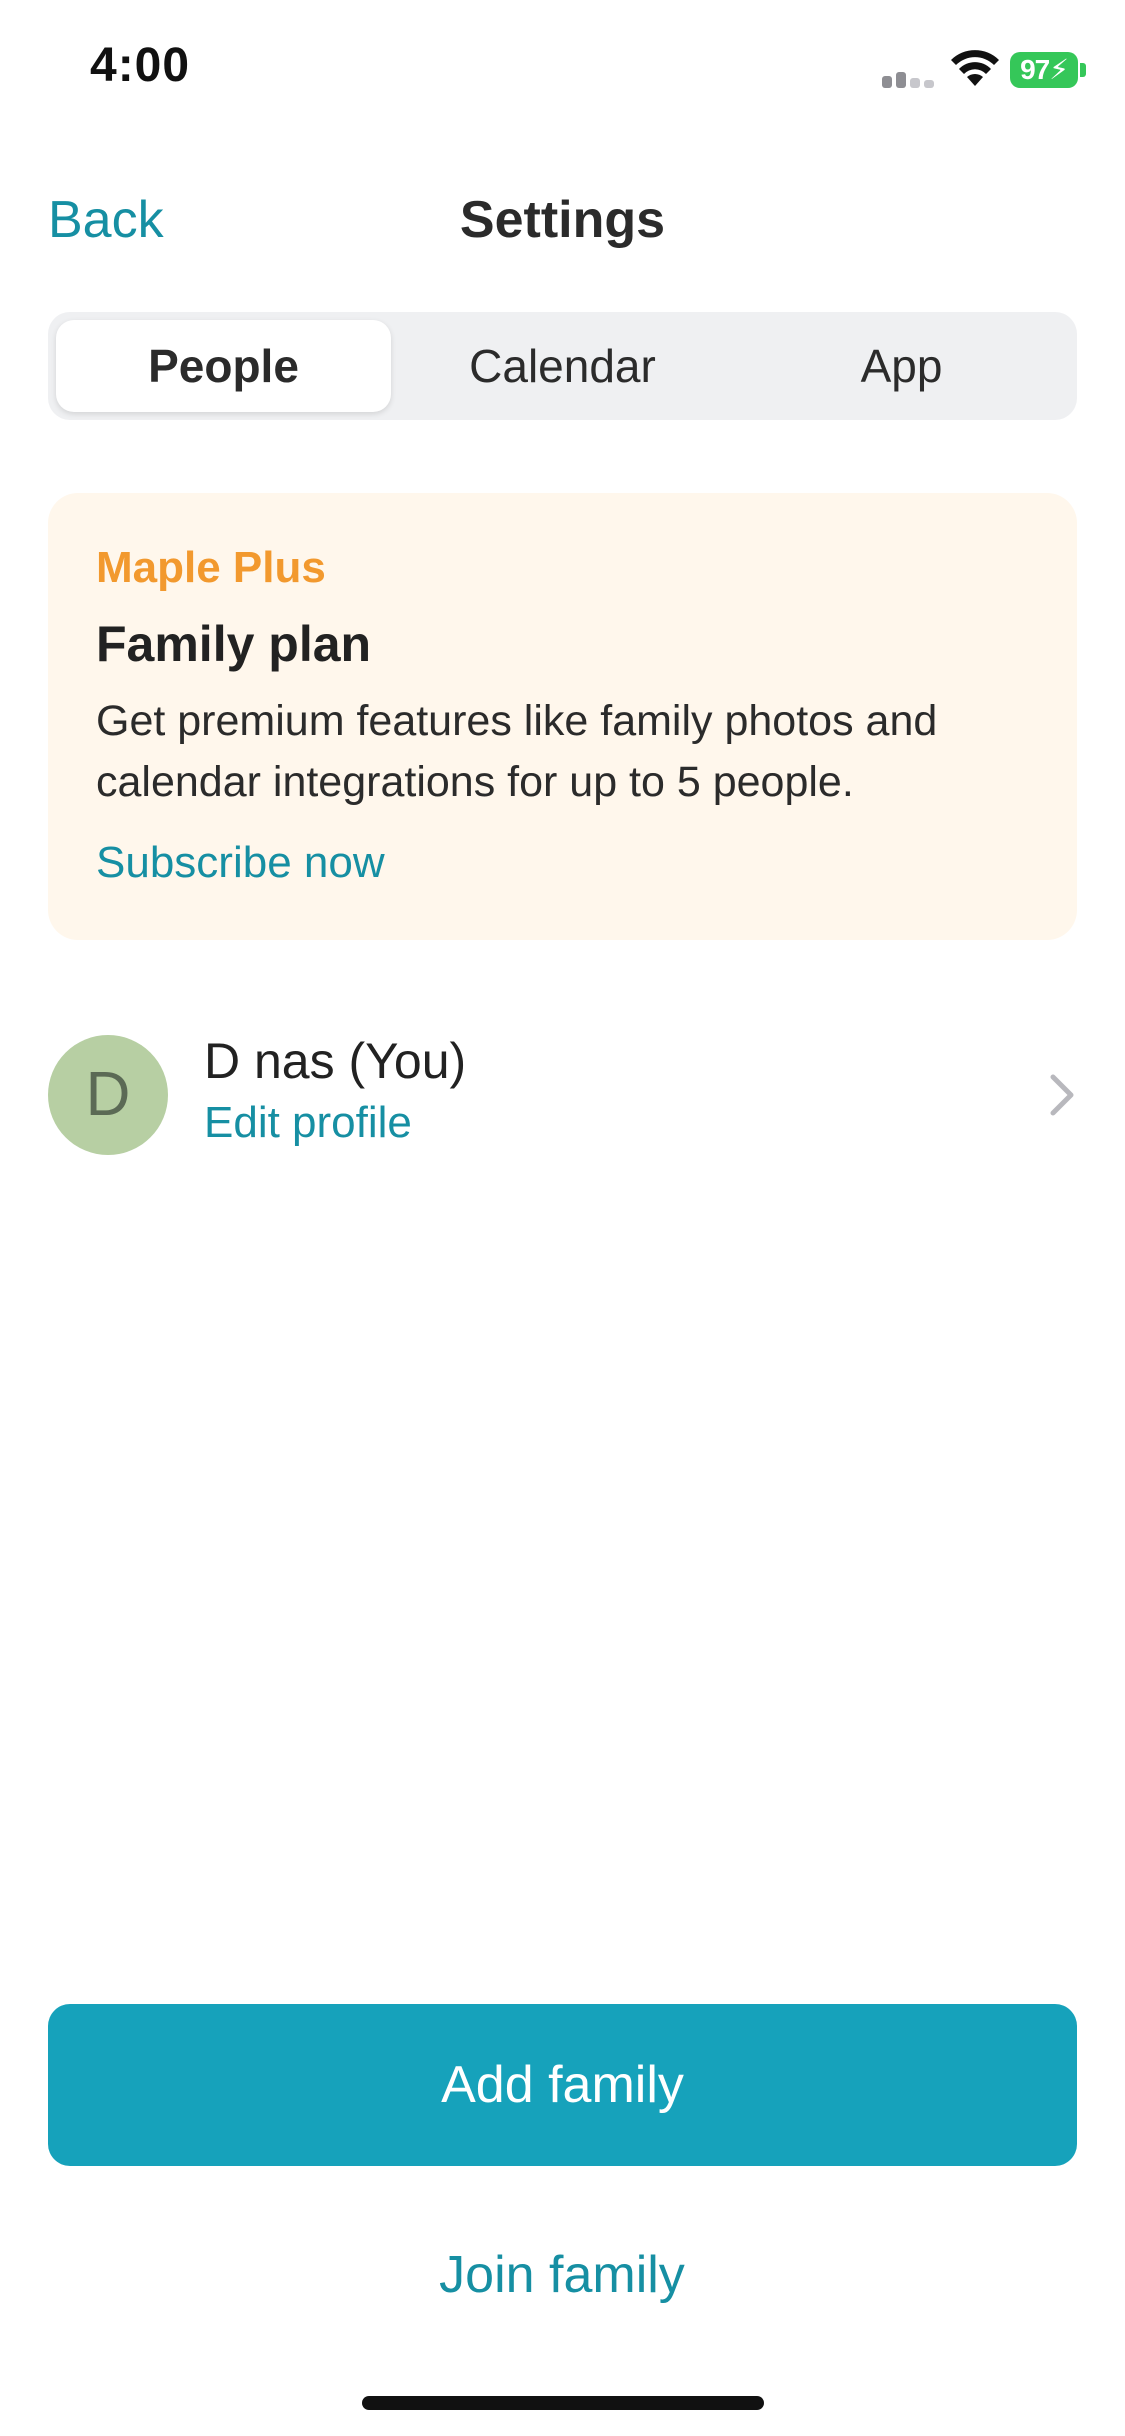 The width and height of the screenshot is (1125, 2436). What do you see at coordinates (335, 1061) in the screenshot?
I see `profile-name: D nas (You)` at bounding box center [335, 1061].